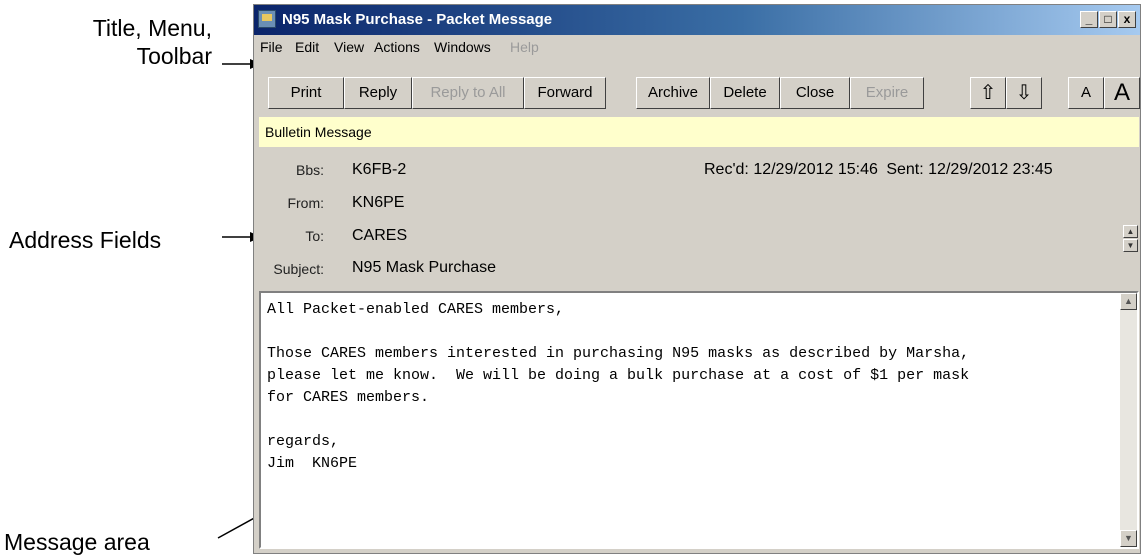 Image resolution: width=1143 pixels, height=556 pixels. Describe the element at coordinates (462, 47) in the screenshot. I see `menu-windows: Windows` at that location.